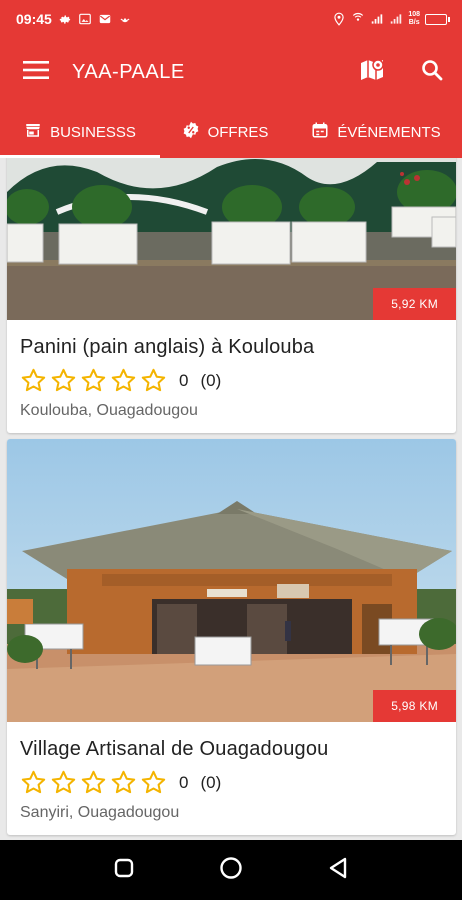 The width and height of the screenshot is (462, 900). Describe the element at coordinates (125, 19) in the screenshot. I see `hotspot-icon` at that location.